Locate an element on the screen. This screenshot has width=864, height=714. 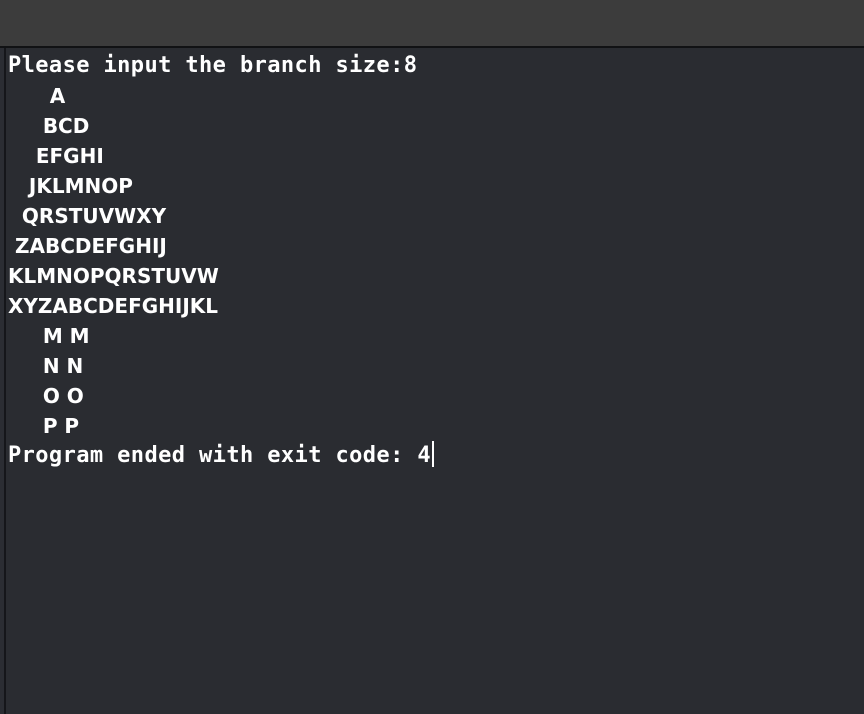
exit-message-line: Program ended with exit code: 4 is located at coordinates (221, 456).